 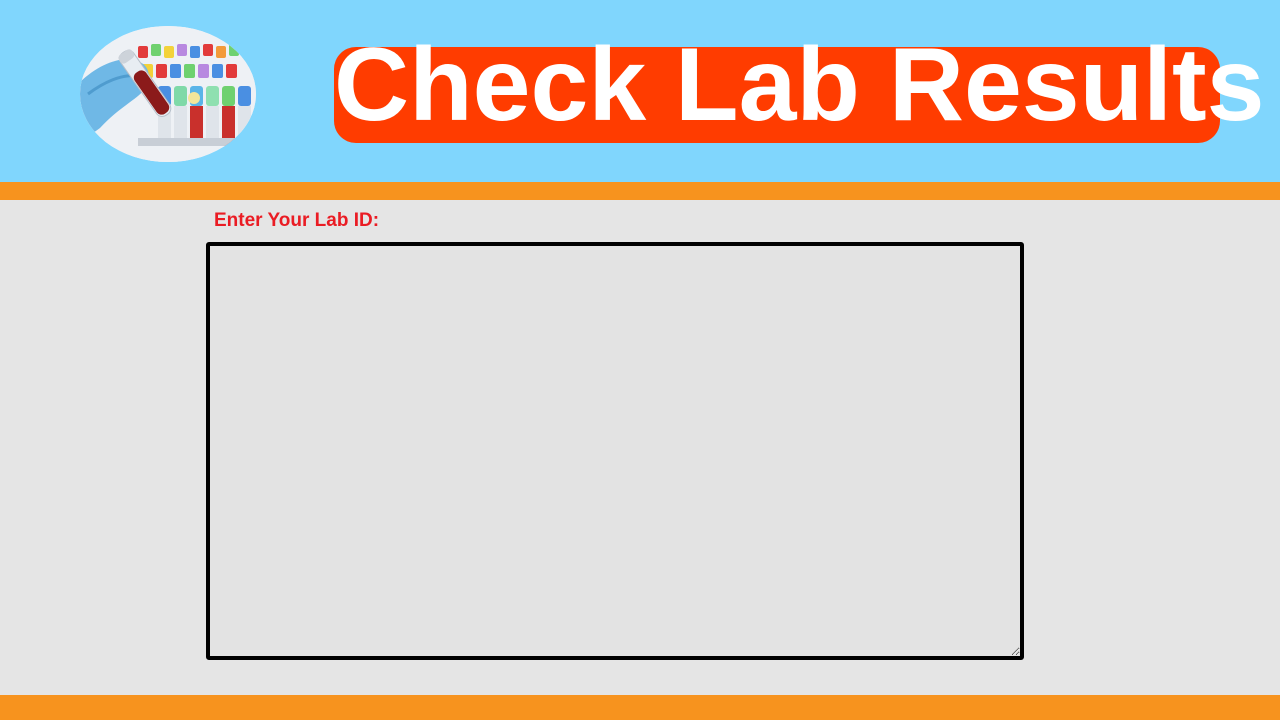 What do you see at coordinates (297, 220) in the screenshot?
I see `lab-id-label: Enter Your Lab ID:` at bounding box center [297, 220].